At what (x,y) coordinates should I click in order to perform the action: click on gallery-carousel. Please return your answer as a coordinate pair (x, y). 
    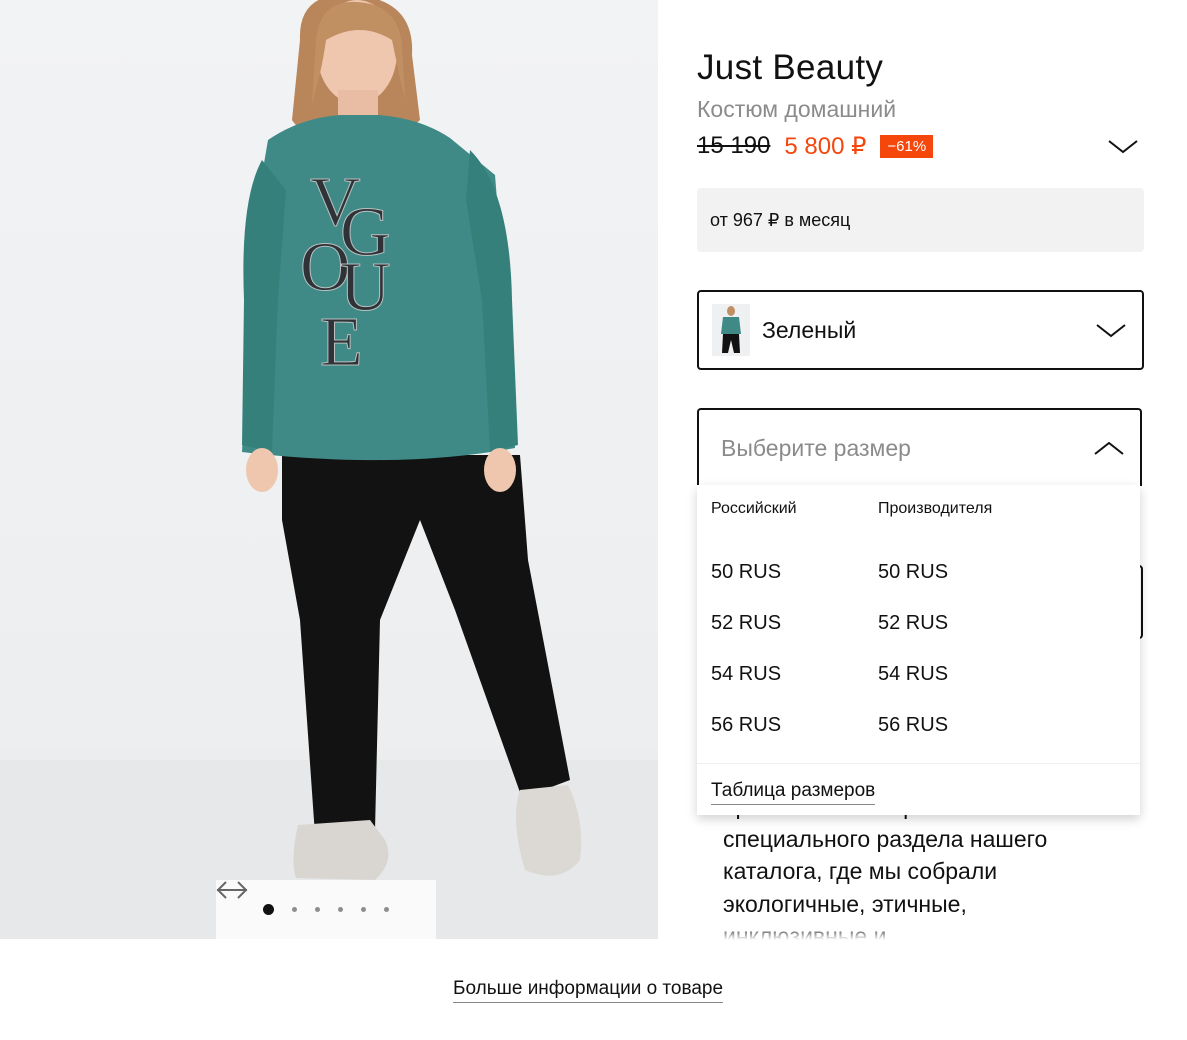
    Looking at the image, I should click on (326, 909).